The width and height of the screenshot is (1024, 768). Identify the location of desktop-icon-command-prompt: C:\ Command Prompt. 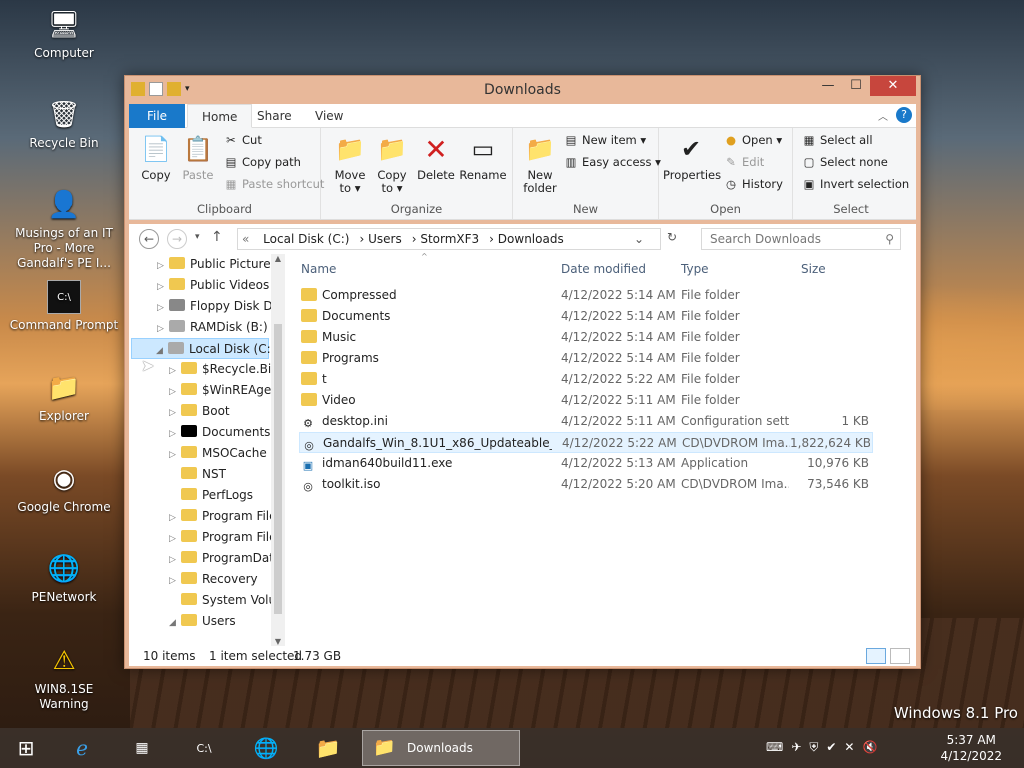
(64, 306).